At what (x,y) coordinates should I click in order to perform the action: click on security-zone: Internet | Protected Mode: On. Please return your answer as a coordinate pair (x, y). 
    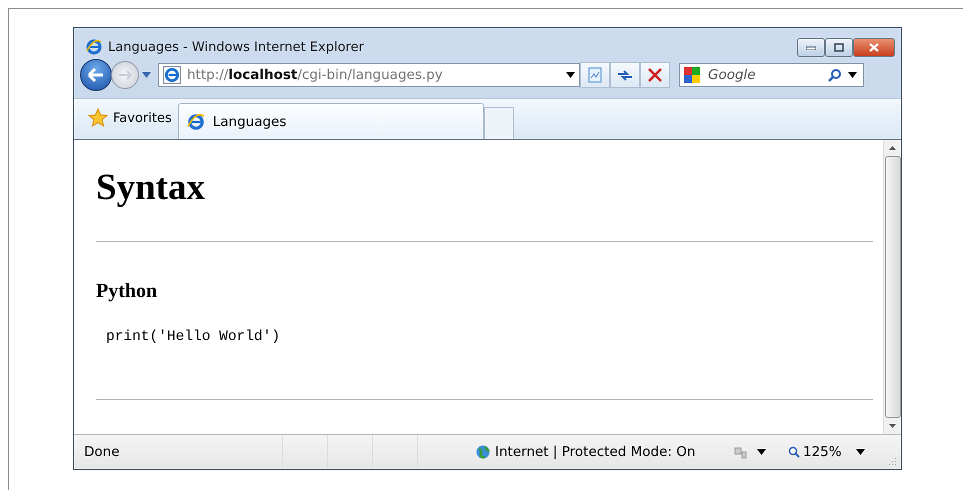
    Looking at the image, I should click on (586, 452).